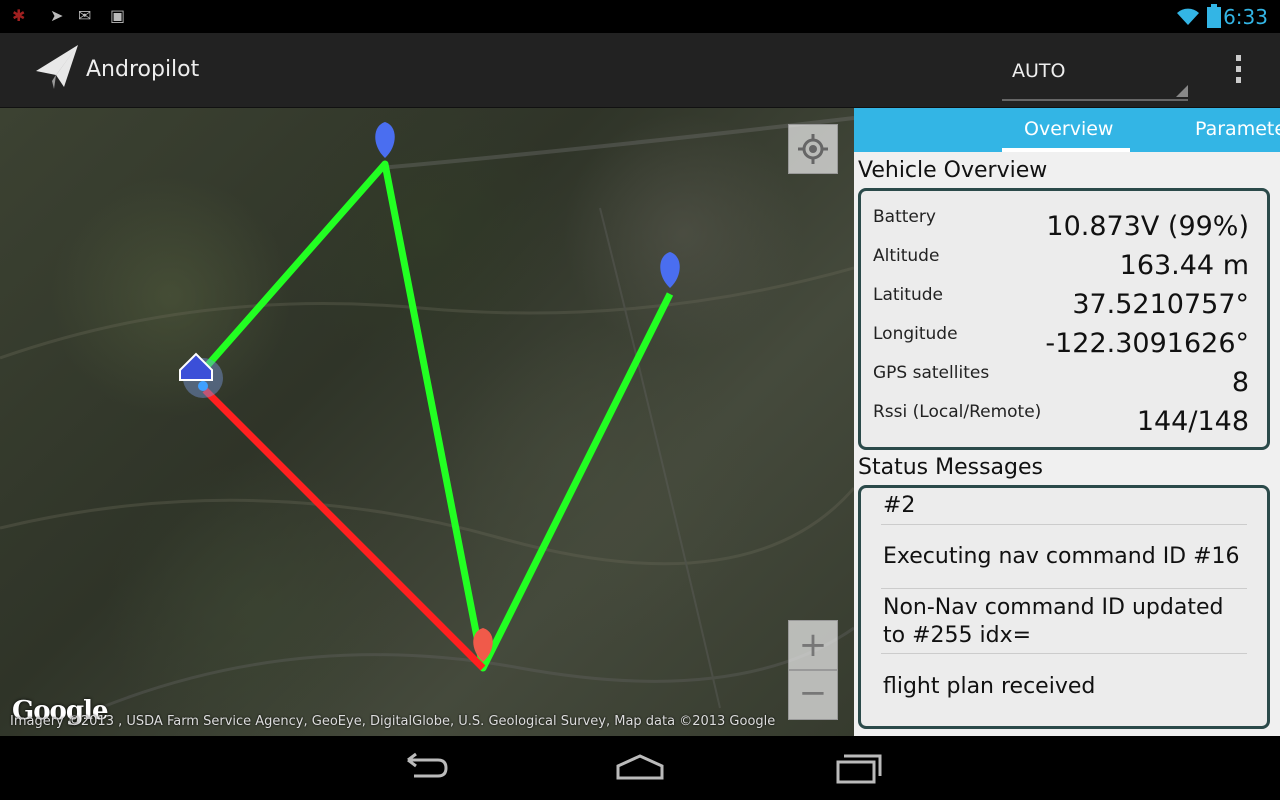 Image resolution: width=1280 pixels, height=800 pixels. What do you see at coordinates (57, 15) in the screenshot?
I see `send-icon: ➤` at bounding box center [57, 15].